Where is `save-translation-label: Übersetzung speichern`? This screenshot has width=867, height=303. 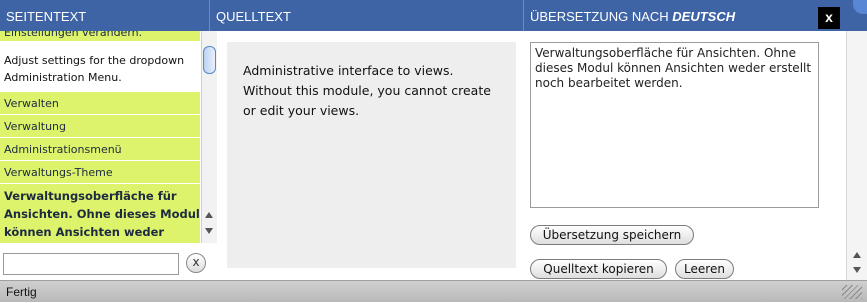
save-translation-label: Übersetzung speichern is located at coordinates (612, 235).